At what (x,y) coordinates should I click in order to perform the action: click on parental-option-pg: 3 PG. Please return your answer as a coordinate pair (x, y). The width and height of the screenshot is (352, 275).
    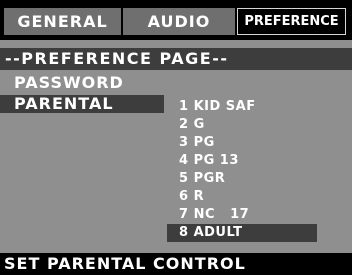
    Looking at the image, I should click on (196, 143).